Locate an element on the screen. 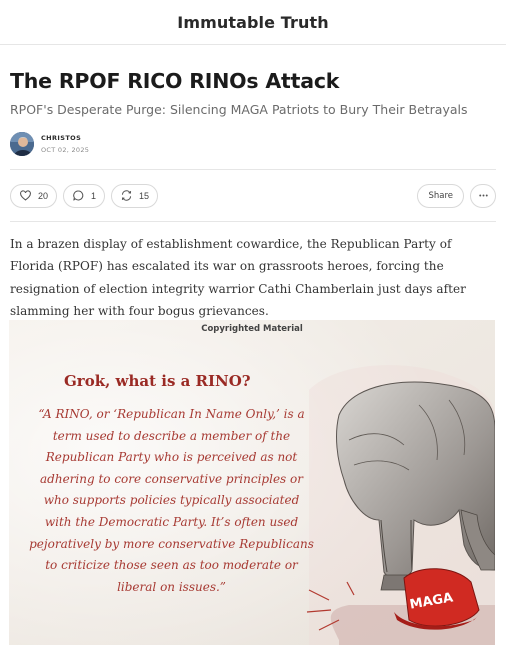 The image size is (506, 645). heart-icon is located at coordinates (25, 195).